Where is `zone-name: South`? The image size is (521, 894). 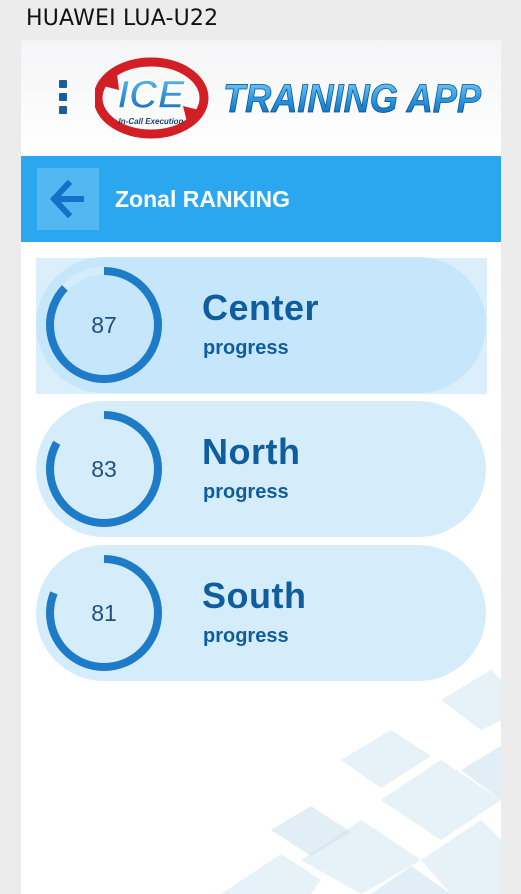
zone-name: South is located at coordinates (254, 595).